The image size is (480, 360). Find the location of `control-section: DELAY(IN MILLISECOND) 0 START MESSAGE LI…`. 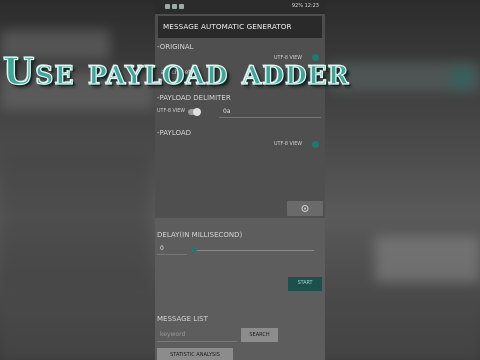

control-section: DELAY(IN MILLISECOND) 0 START MESSAGE LI… is located at coordinates (240, 289).